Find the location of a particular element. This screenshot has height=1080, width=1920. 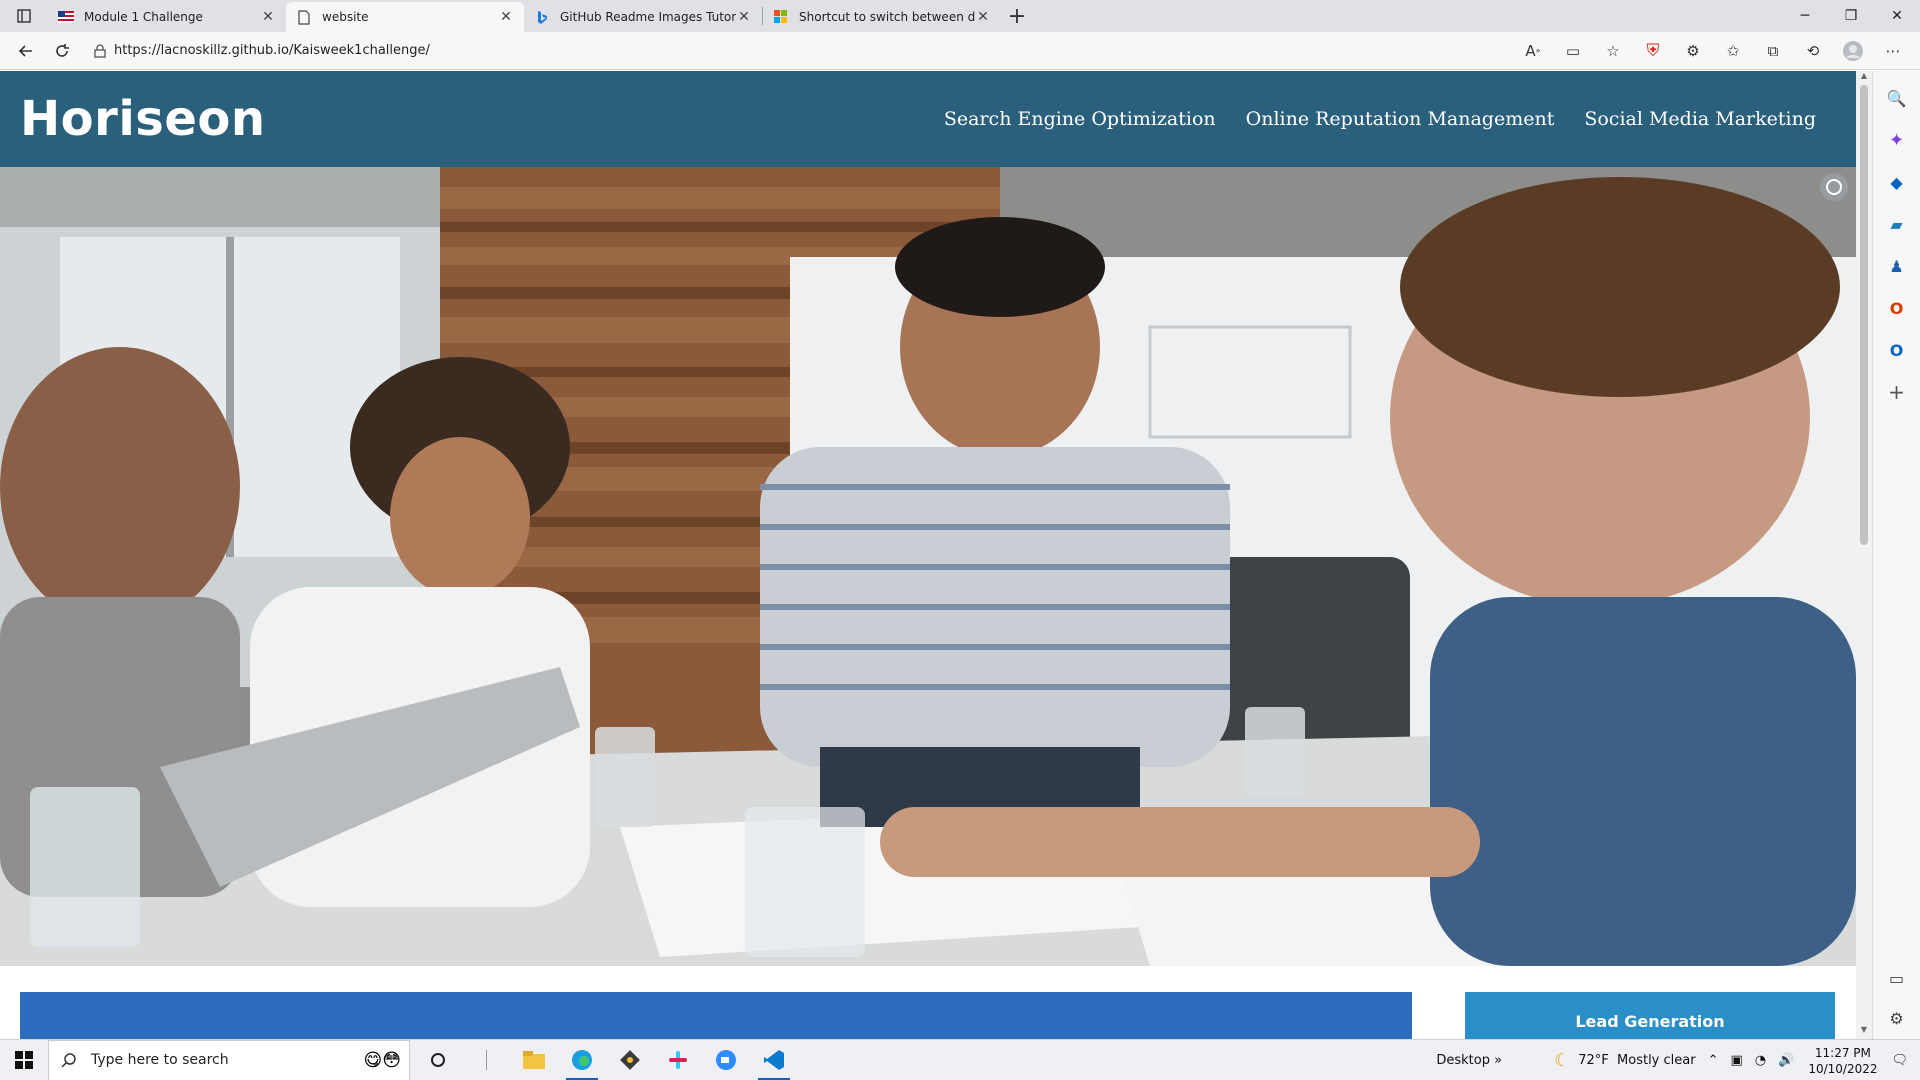

favorite-star-icon: ☆ is located at coordinates (1613, 51).